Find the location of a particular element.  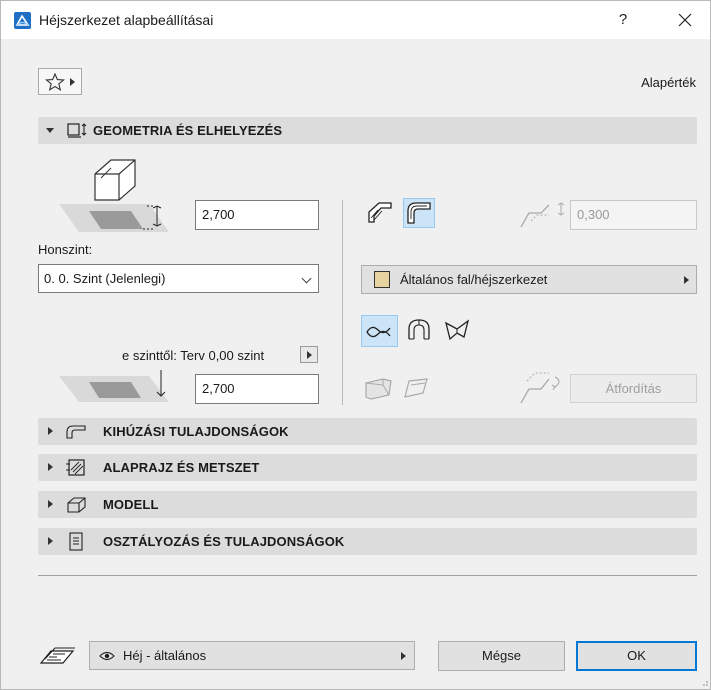

close-icon is located at coordinates (685, 20).